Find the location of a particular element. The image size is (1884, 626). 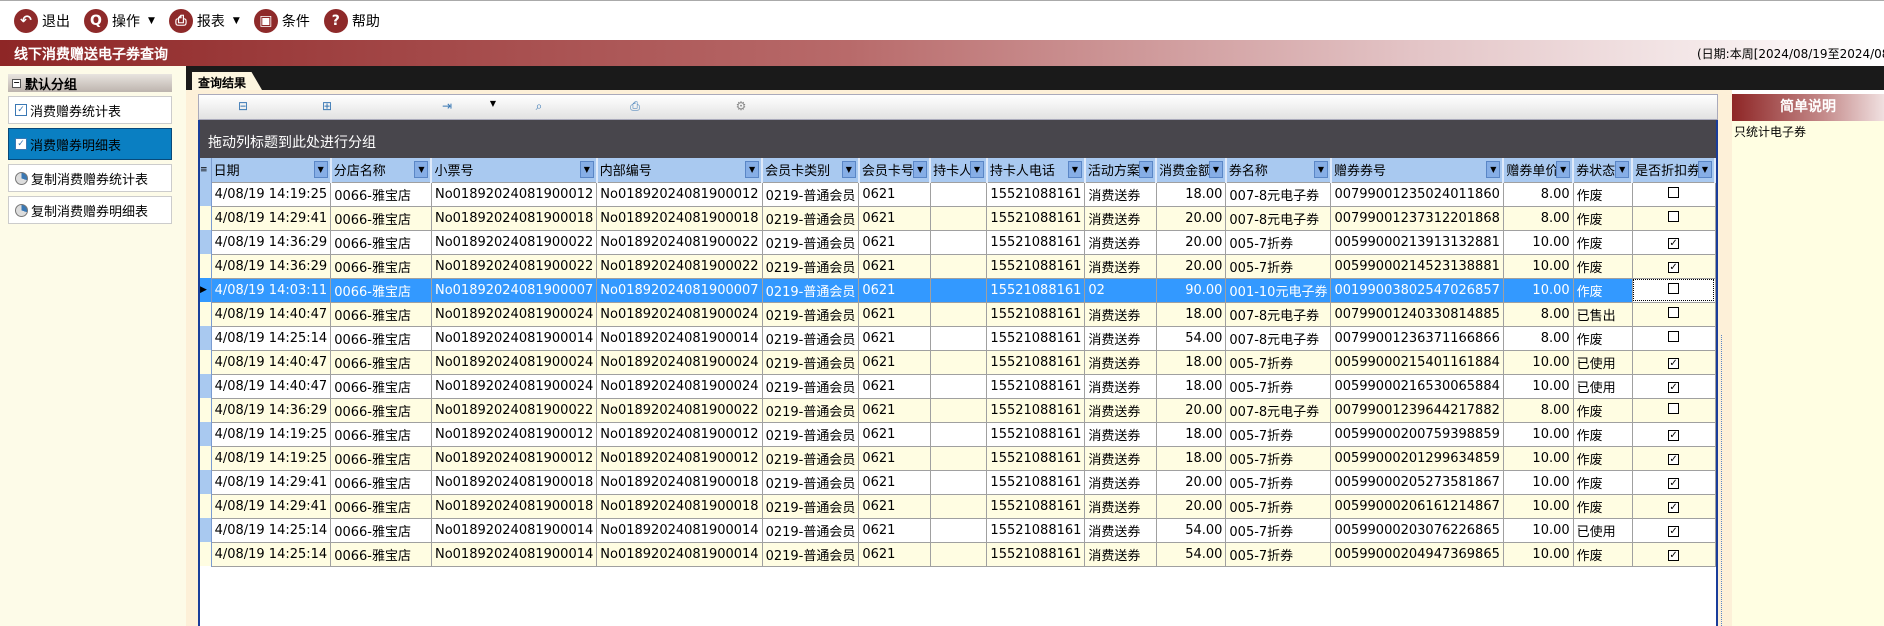

column-header: 会员卡号 ▼ is located at coordinates (895, 170).